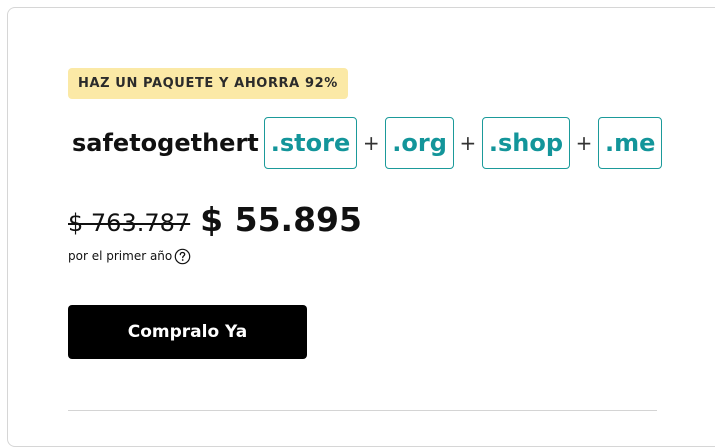 This screenshot has height=447, width=715. Describe the element at coordinates (187, 332) in the screenshot. I see `buy-now-button: Compralo Ya` at that location.